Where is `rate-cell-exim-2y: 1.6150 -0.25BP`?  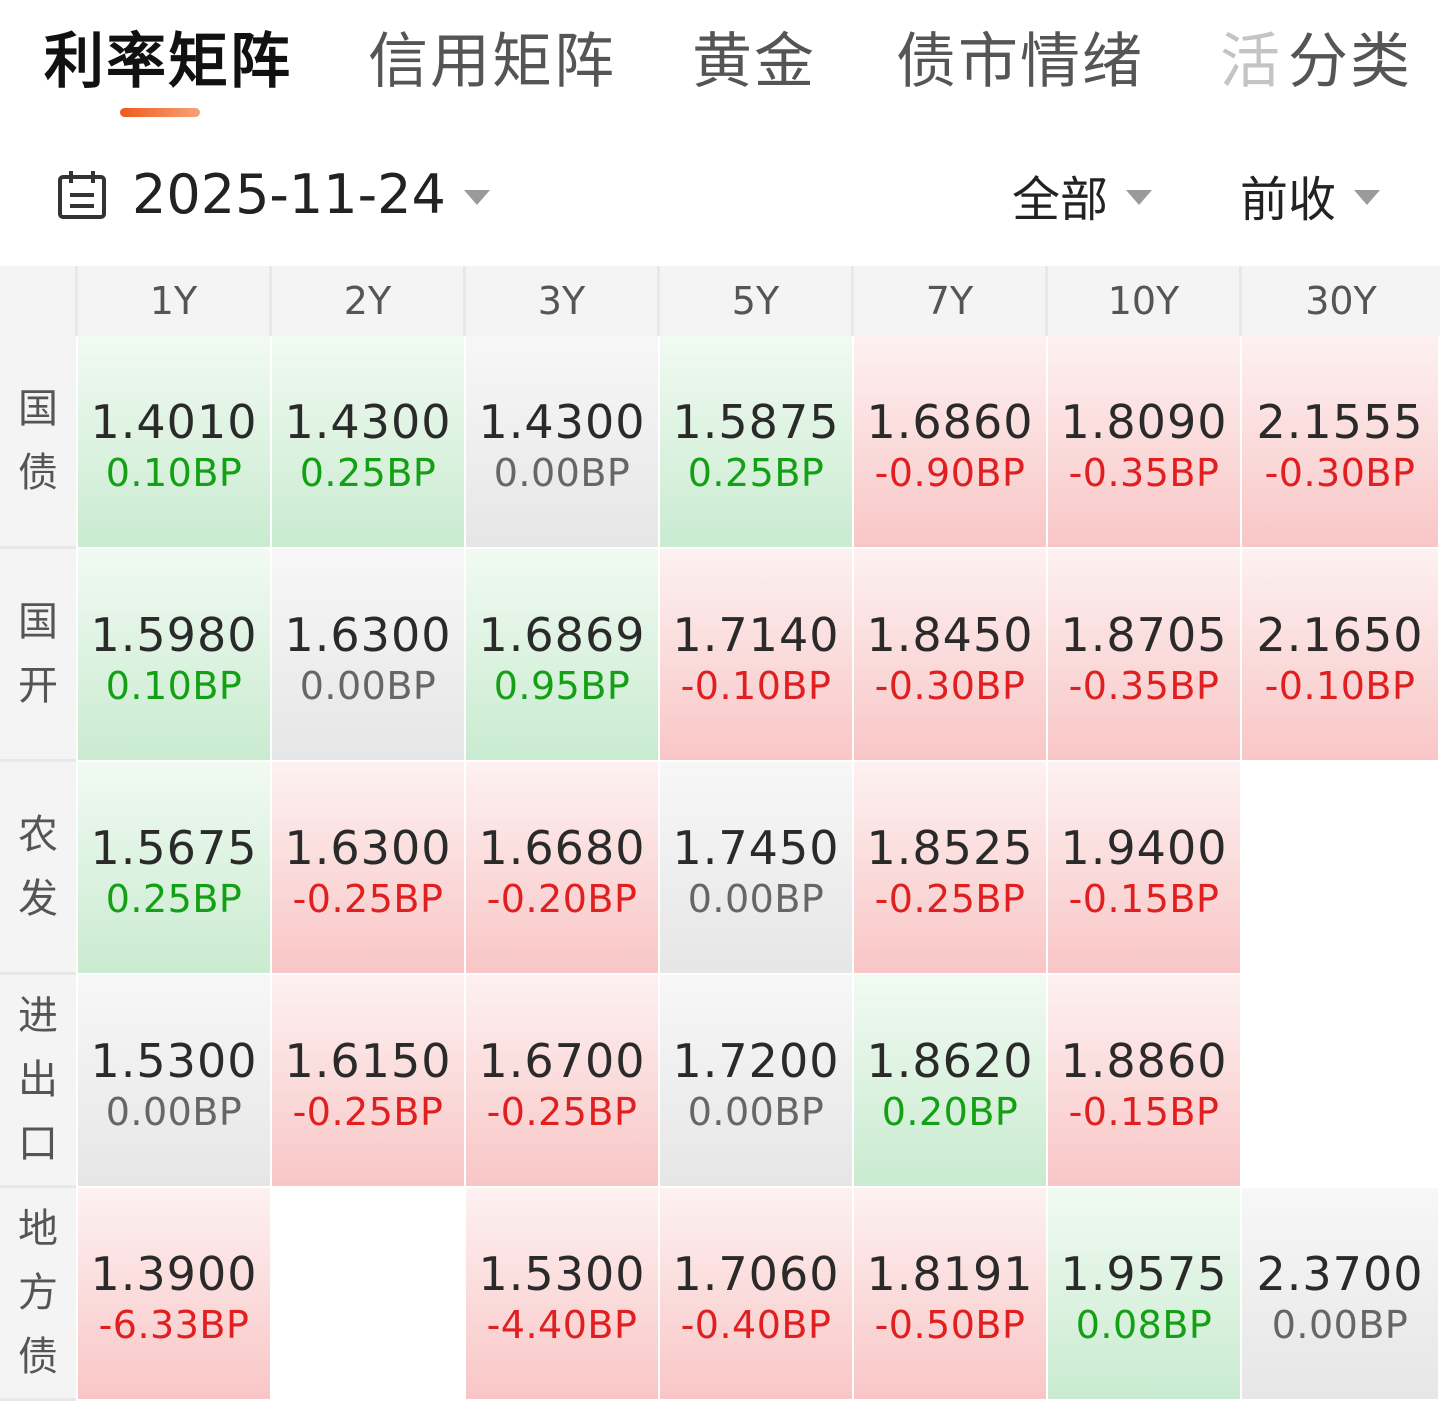 rate-cell-exim-2y: 1.6150 -0.25BP is located at coordinates (369, 1081).